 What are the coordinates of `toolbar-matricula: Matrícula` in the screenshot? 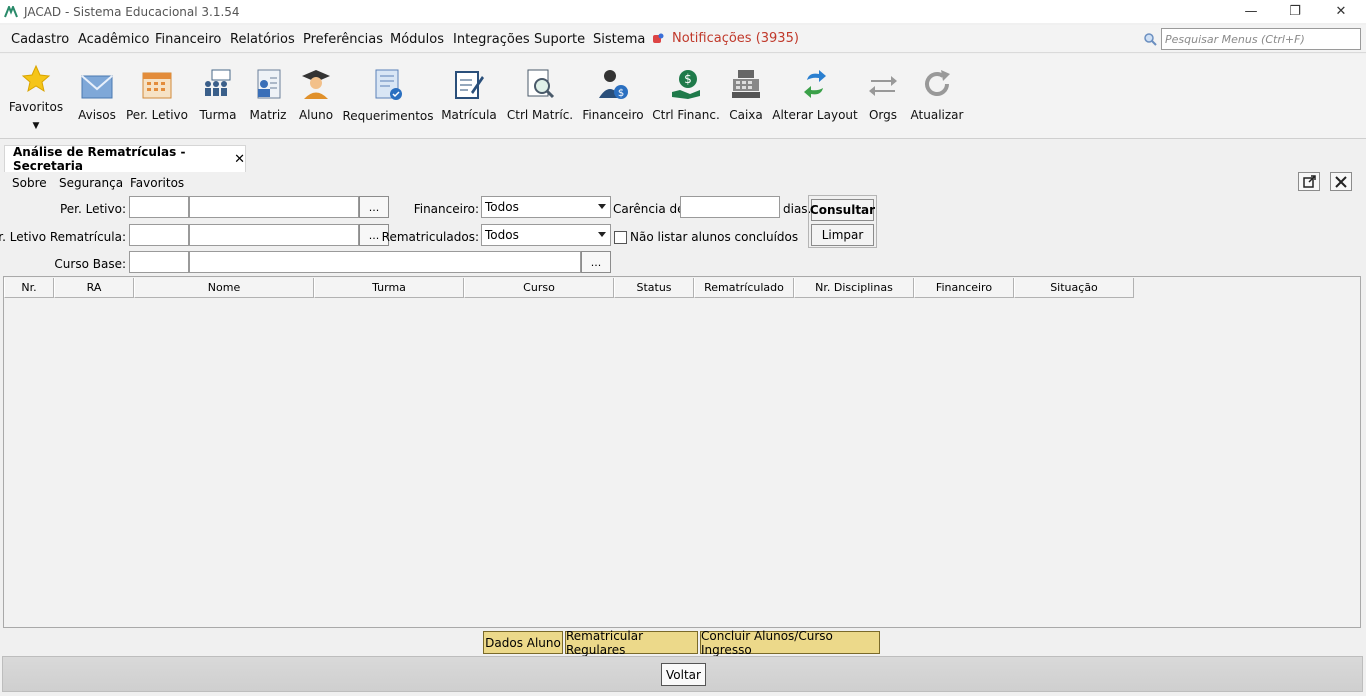 It's located at (469, 96).